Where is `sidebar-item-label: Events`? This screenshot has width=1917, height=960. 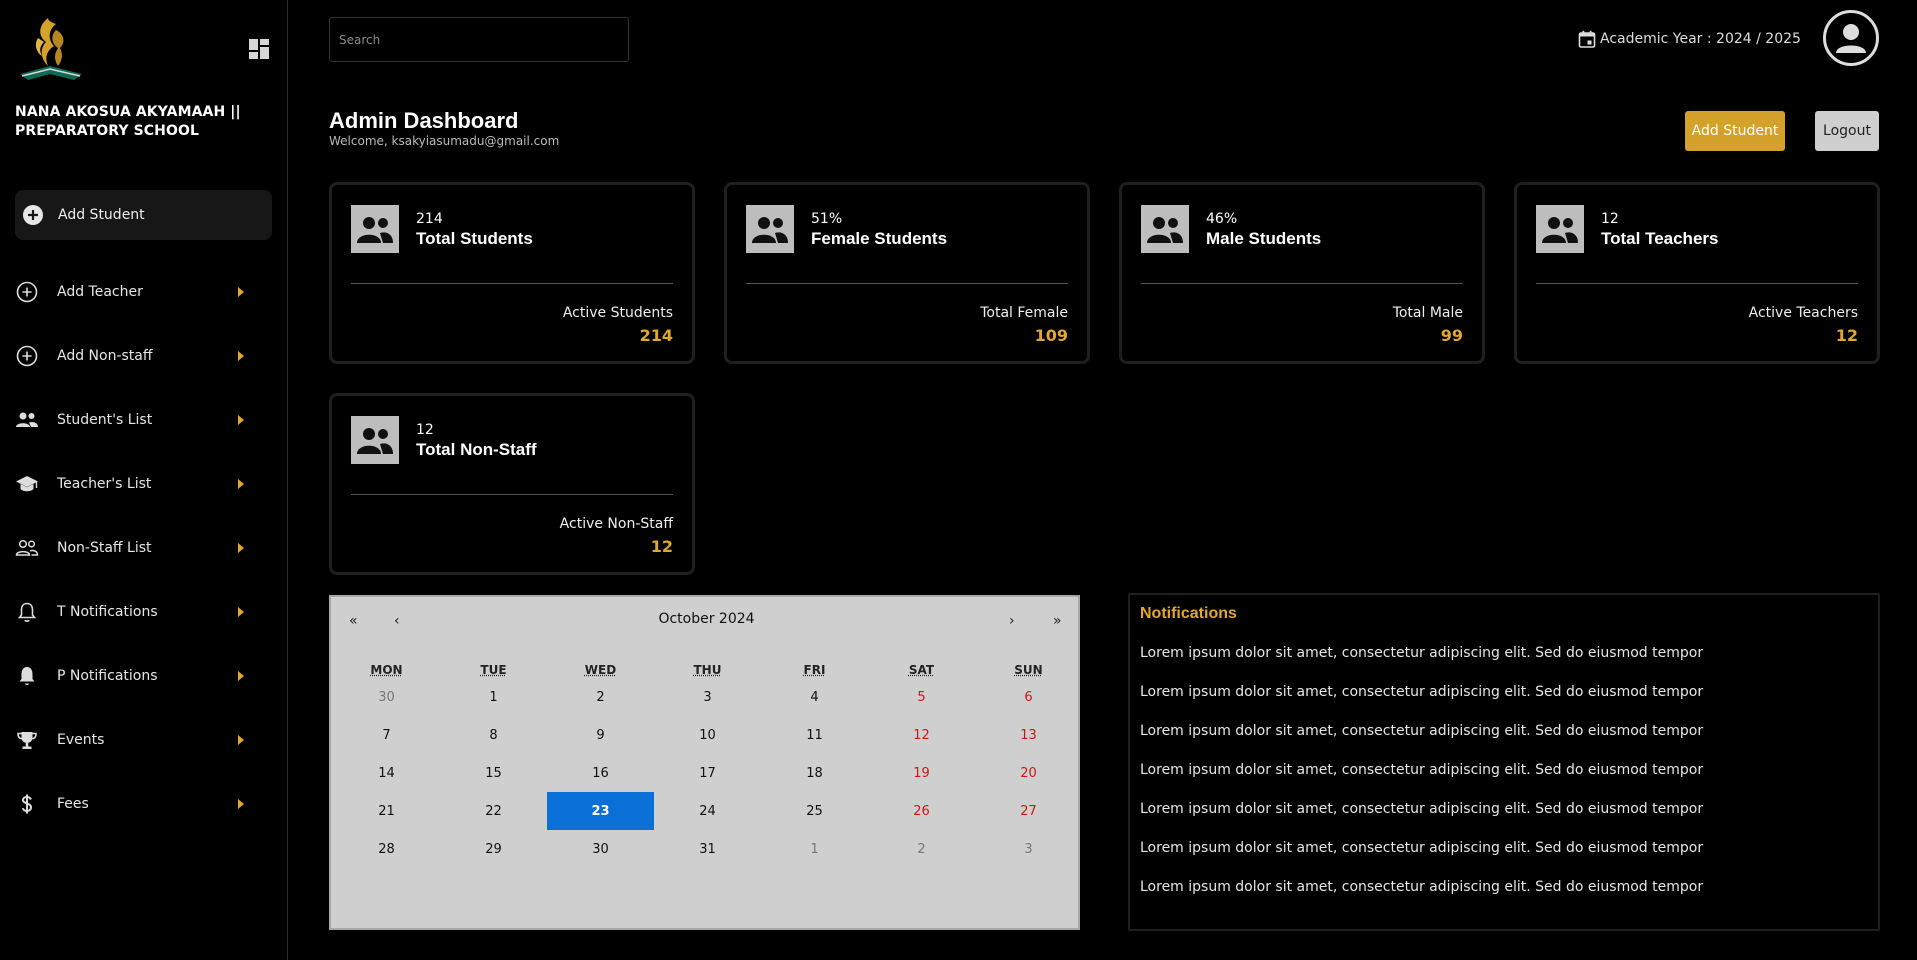
sidebar-item-label: Events is located at coordinates (81, 740).